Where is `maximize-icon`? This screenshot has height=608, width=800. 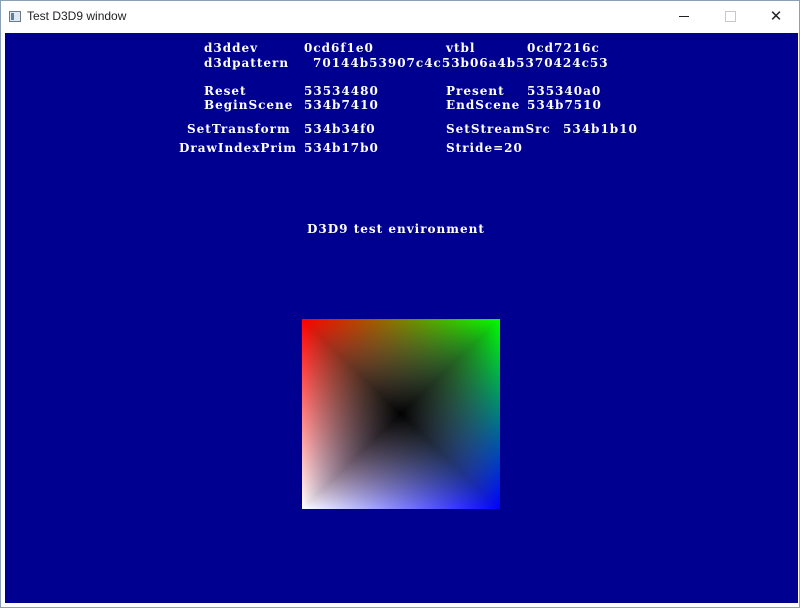
maximize-icon is located at coordinates (730, 16).